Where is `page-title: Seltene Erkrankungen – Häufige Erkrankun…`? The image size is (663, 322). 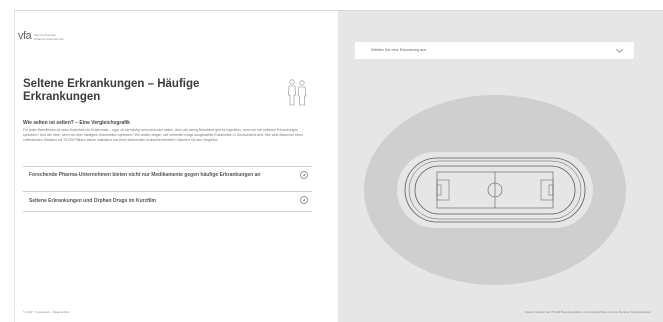 page-title: Seltene Erkrankungen – Häufige Erkrankun… is located at coordinates (111, 90).